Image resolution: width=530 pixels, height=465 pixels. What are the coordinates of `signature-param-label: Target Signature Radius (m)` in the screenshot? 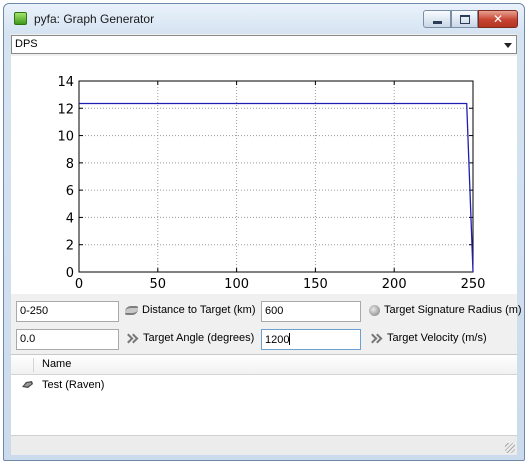 It's located at (445, 310).